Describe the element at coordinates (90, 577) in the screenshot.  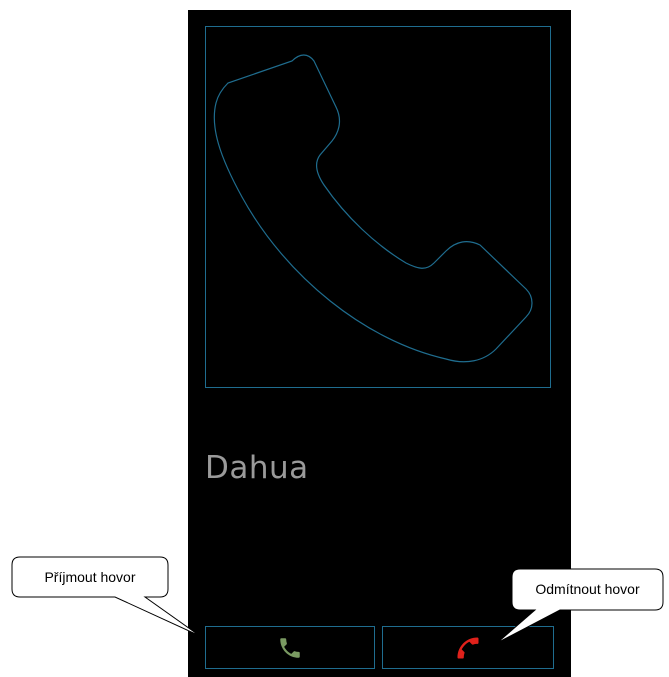
I see `accept-callout-label: Příjmout hovor` at that location.